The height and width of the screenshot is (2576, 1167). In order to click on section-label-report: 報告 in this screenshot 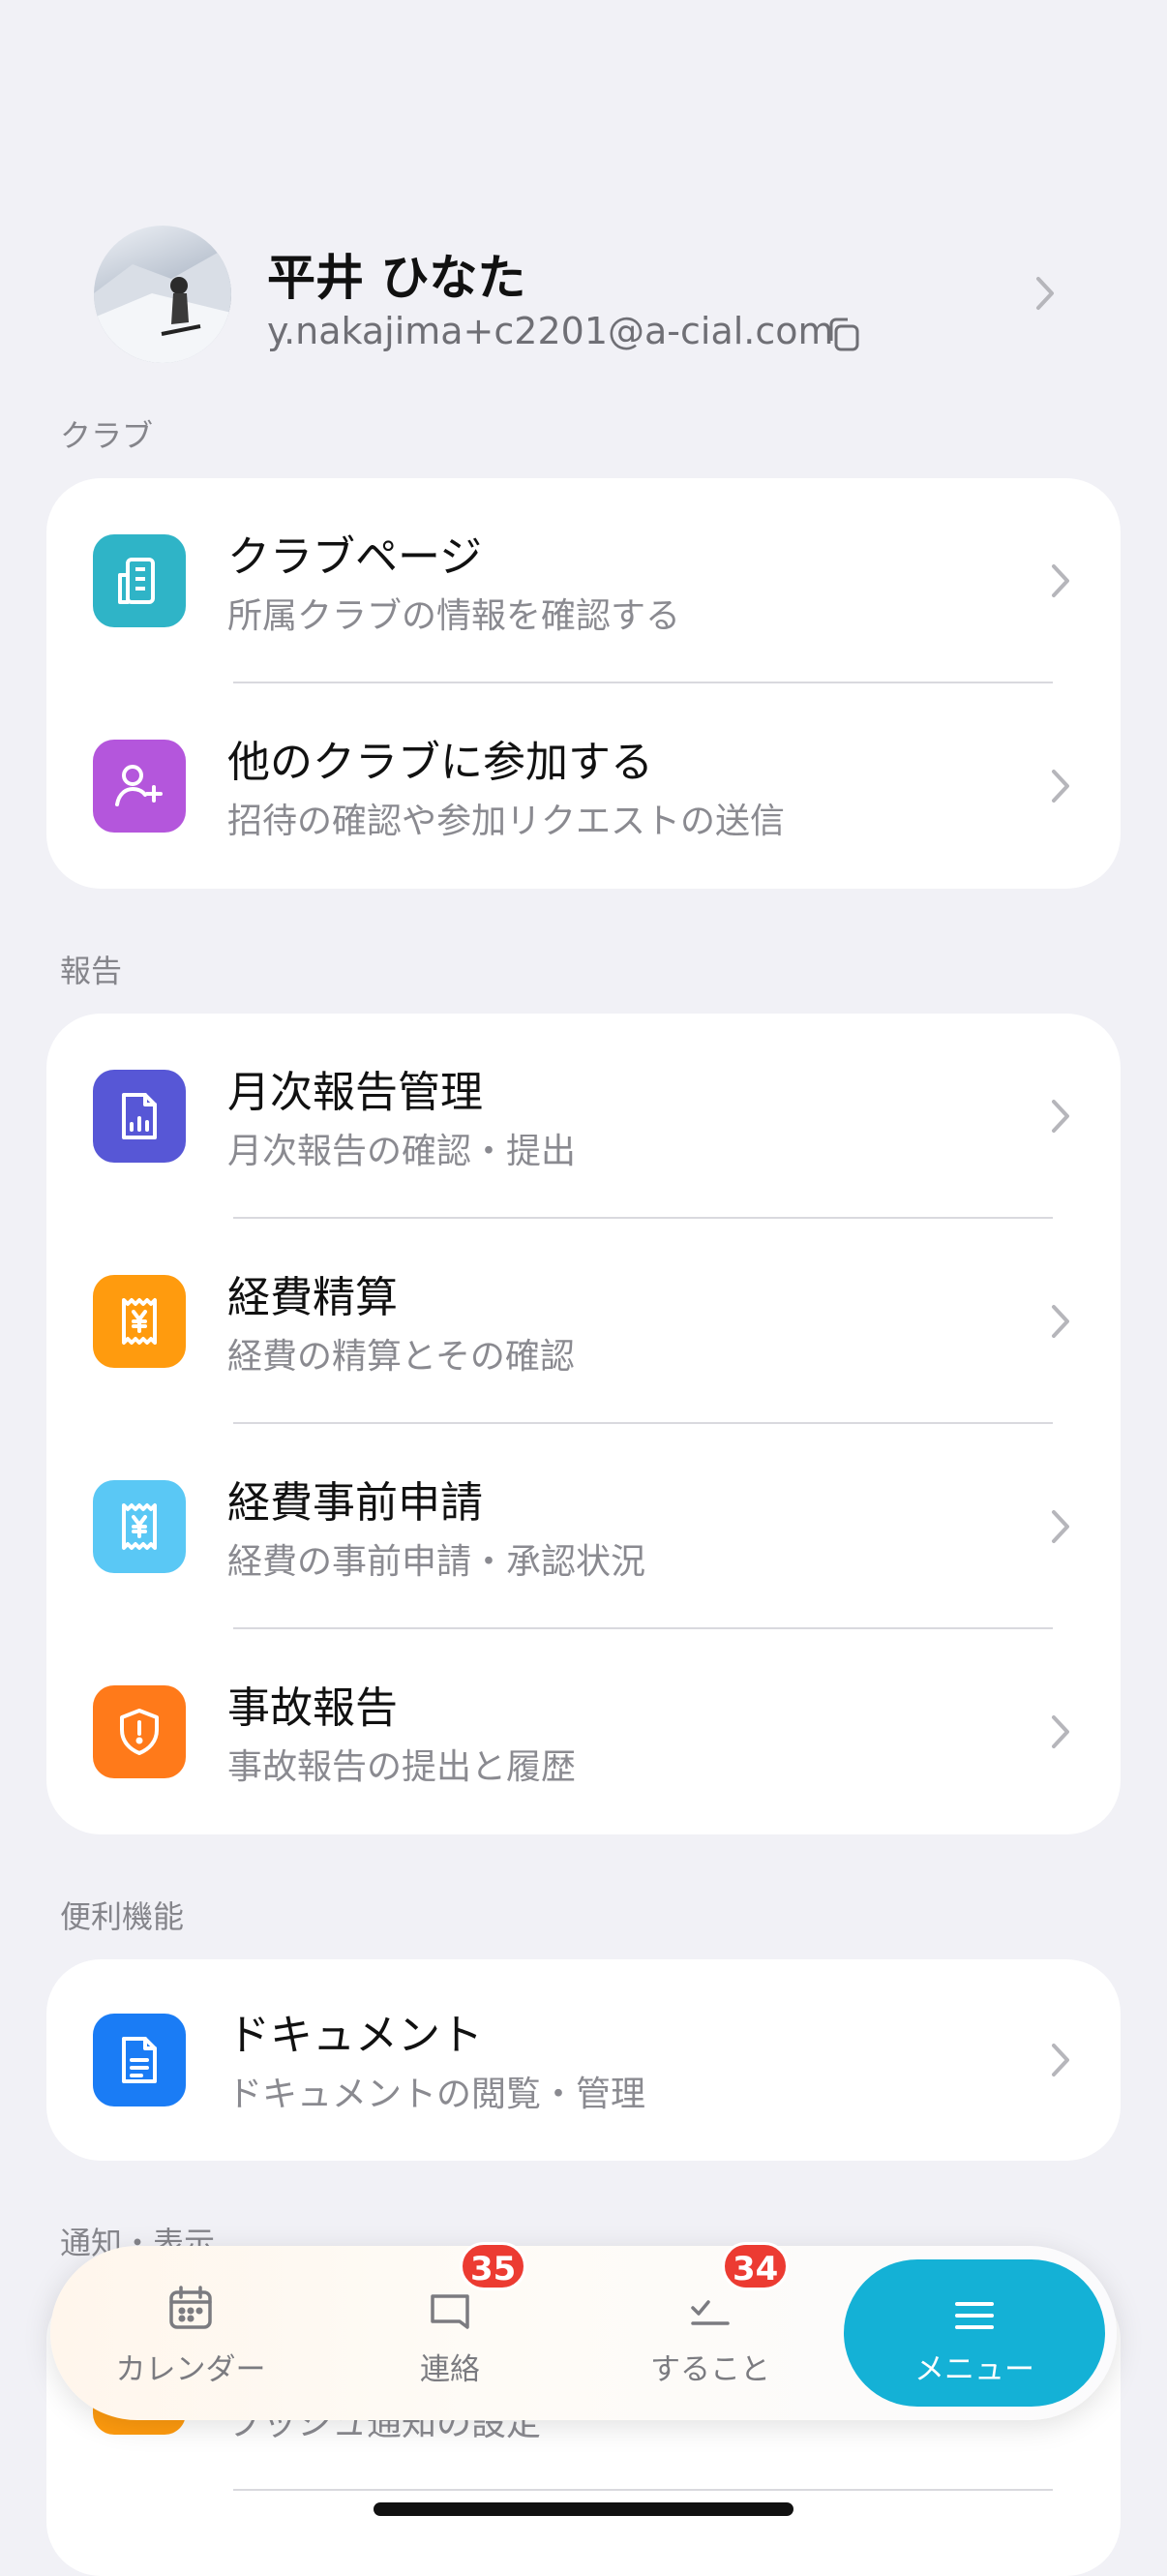, I will do `click(91, 971)`.